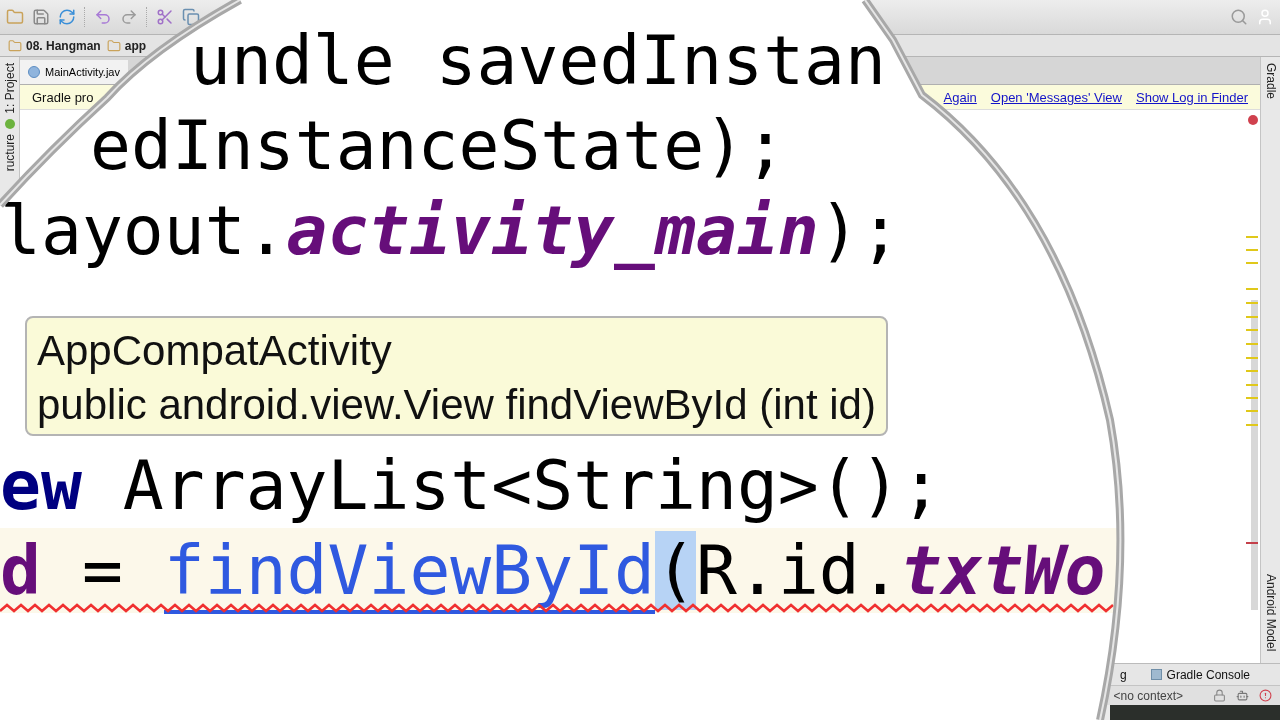 The width and height of the screenshot is (1280, 720). Describe the element at coordinates (1270, 81) in the screenshot. I see `tool-window-tab: Gradle` at that location.